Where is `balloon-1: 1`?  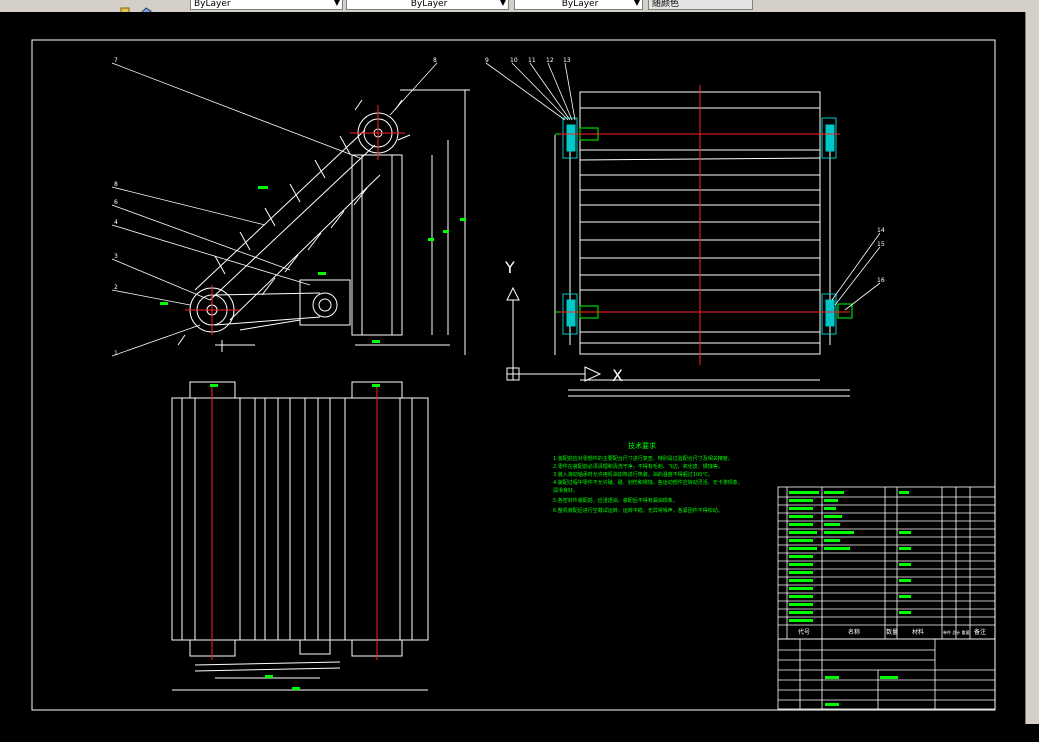 balloon-1: 1 is located at coordinates (116, 353).